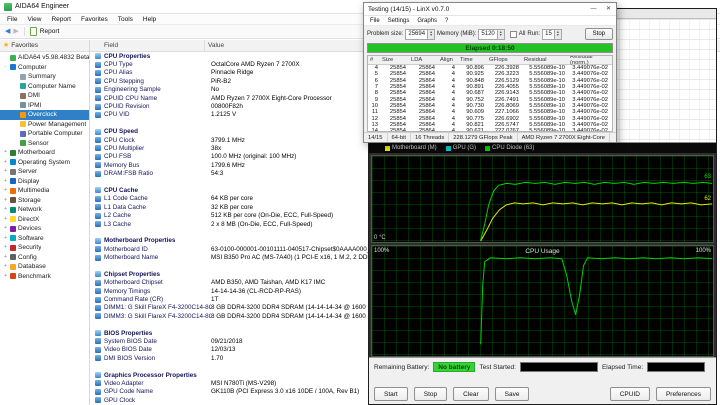  What do you see at coordinates (545, 60) in the screenshot?
I see `col-residual: Residual` at bounding box center [545, 60].